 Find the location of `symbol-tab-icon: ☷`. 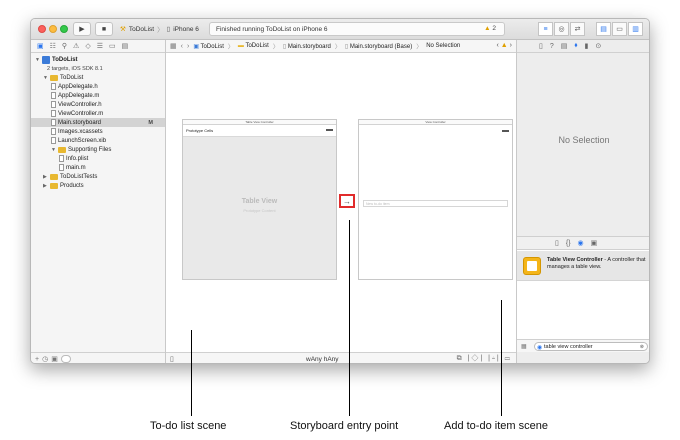

symbol-tab-icon: ☷ is located at coordinates (53, 46).